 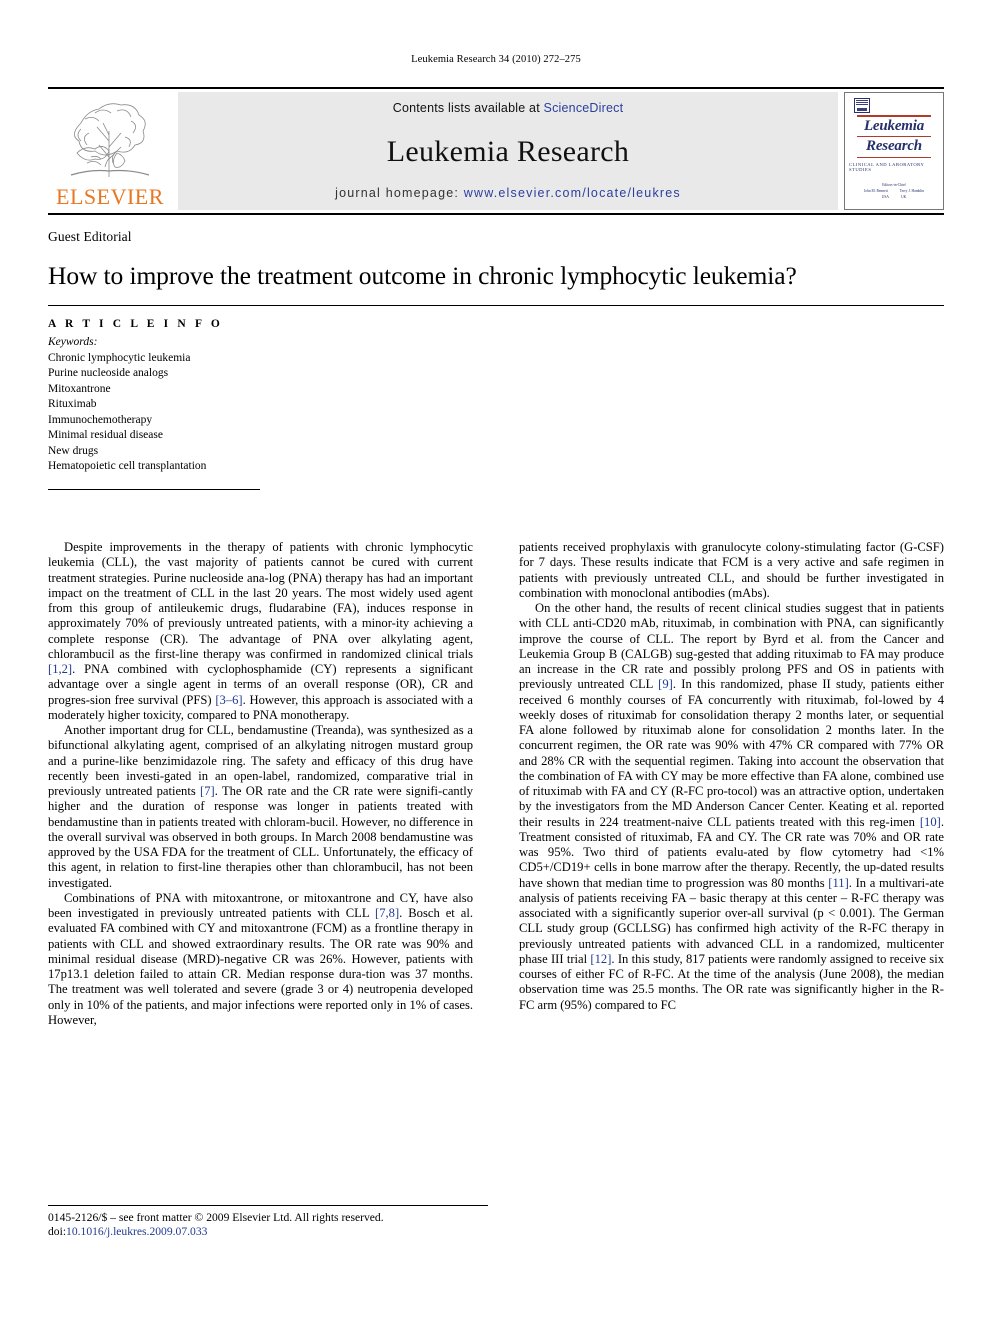 What do you see at coordinates (207, 791) in the screenshot?
I see `citation-link: [7]` at bounding box center [207, 791].